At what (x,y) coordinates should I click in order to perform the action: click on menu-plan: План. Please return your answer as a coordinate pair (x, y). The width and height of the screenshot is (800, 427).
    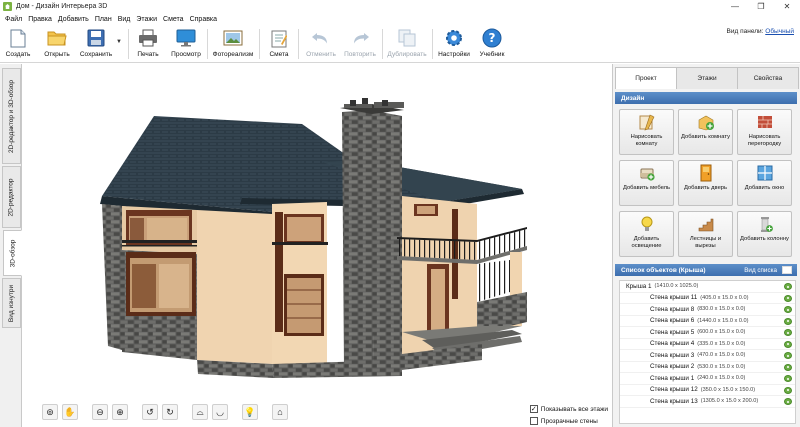
    Looking at the image, I should click on (103, 19).